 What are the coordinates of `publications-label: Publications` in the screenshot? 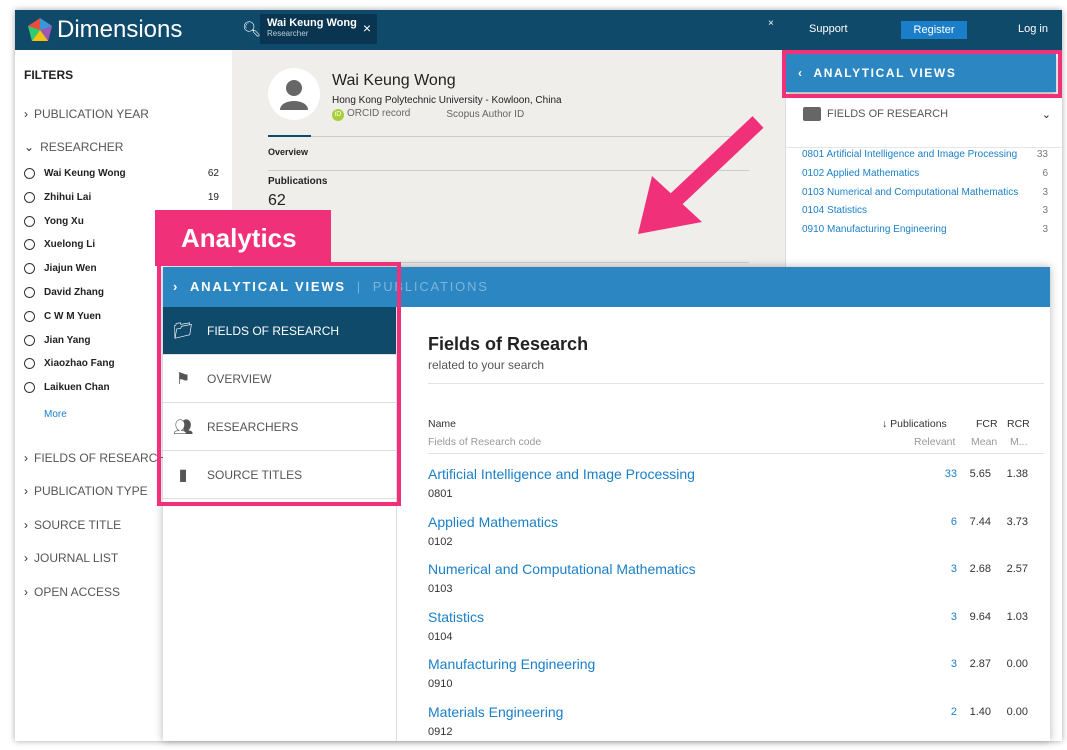 It's located at (298, 181).